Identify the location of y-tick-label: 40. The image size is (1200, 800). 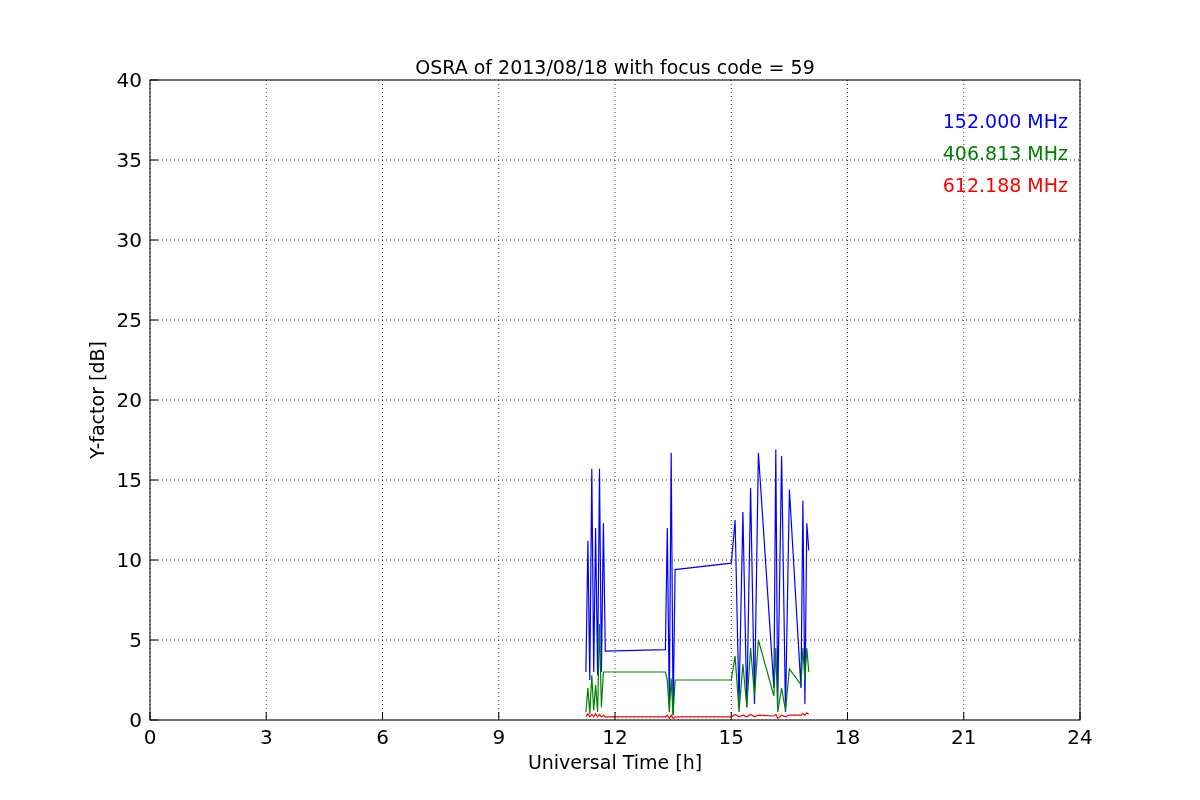
(129, 80).